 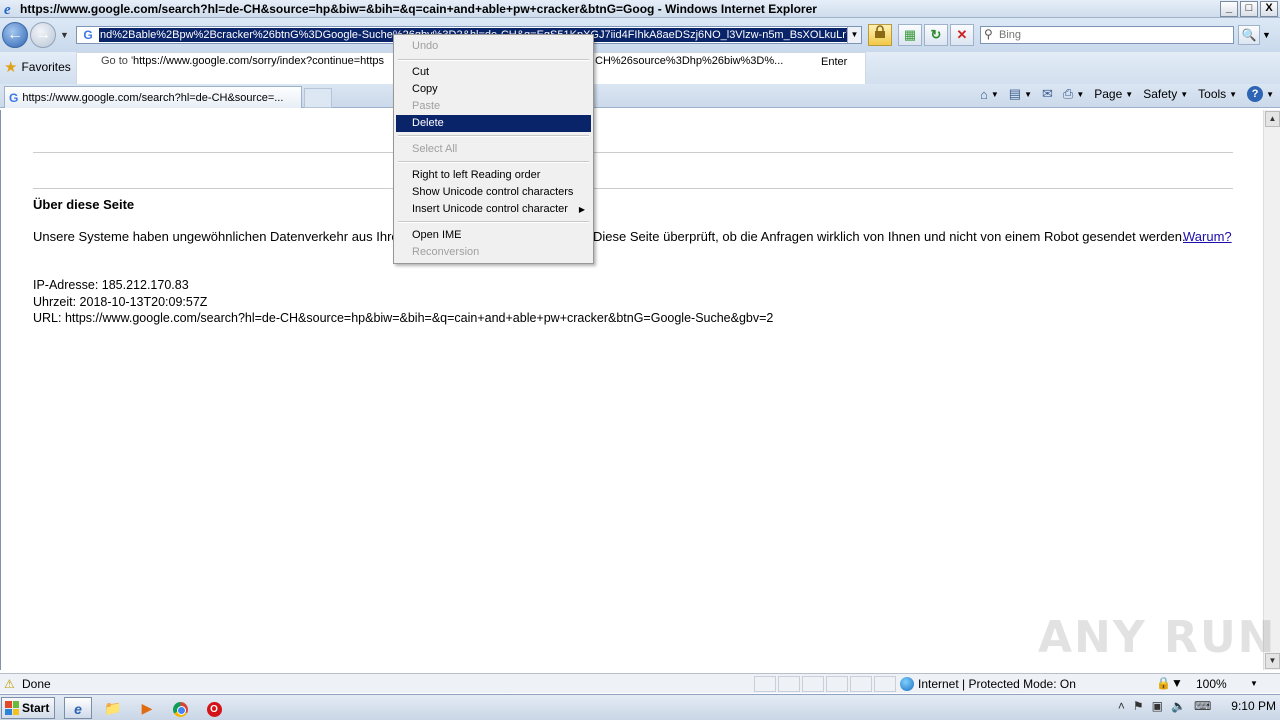 What do you see at coordinates (1157, 637) in the screenshot?
I see `anyrun-watermark: ANY RUN` at bounding box center [1157, 637].